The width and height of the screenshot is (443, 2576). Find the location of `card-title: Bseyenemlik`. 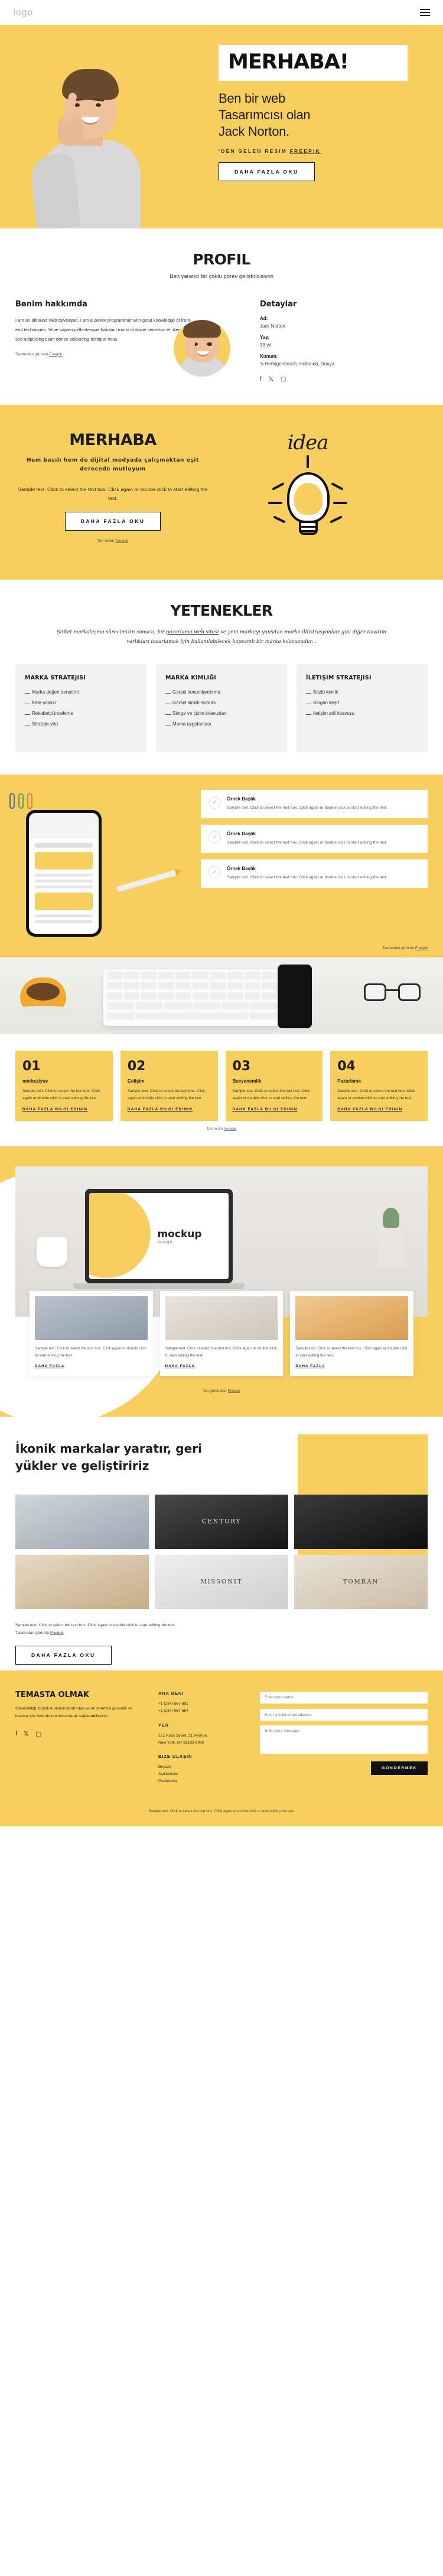

card-title: Bseyenemlik is located at coordinates (247, 1081).